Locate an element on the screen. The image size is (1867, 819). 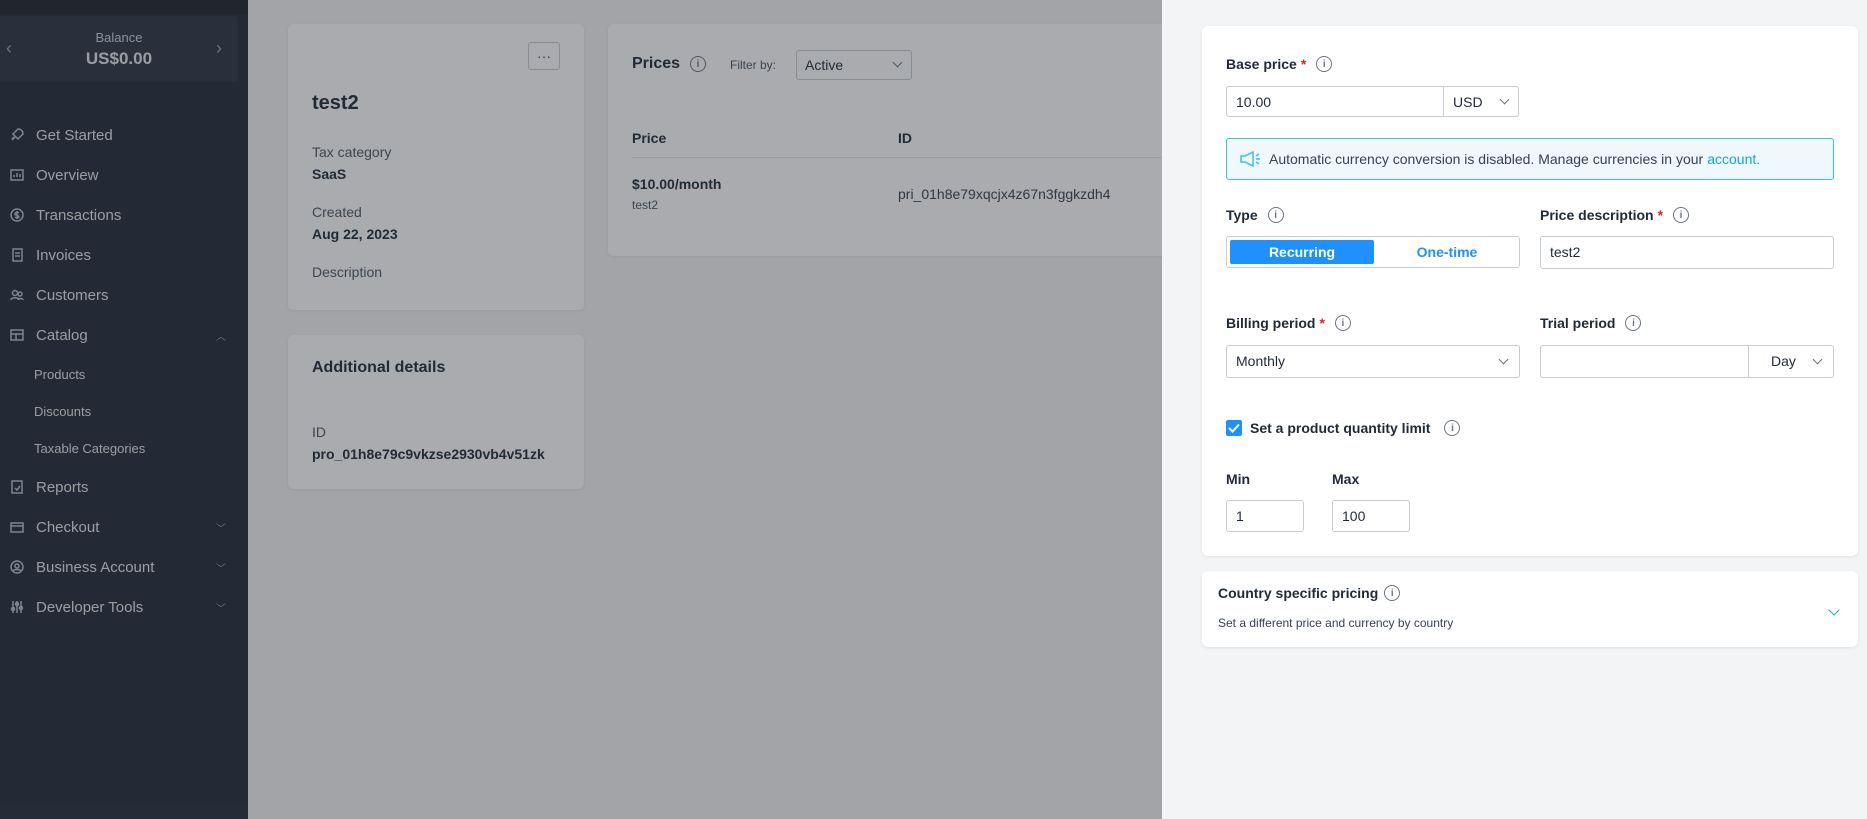
quantity-limit-label: Set a product quantity limit i is located at coordinates (1355, 428).